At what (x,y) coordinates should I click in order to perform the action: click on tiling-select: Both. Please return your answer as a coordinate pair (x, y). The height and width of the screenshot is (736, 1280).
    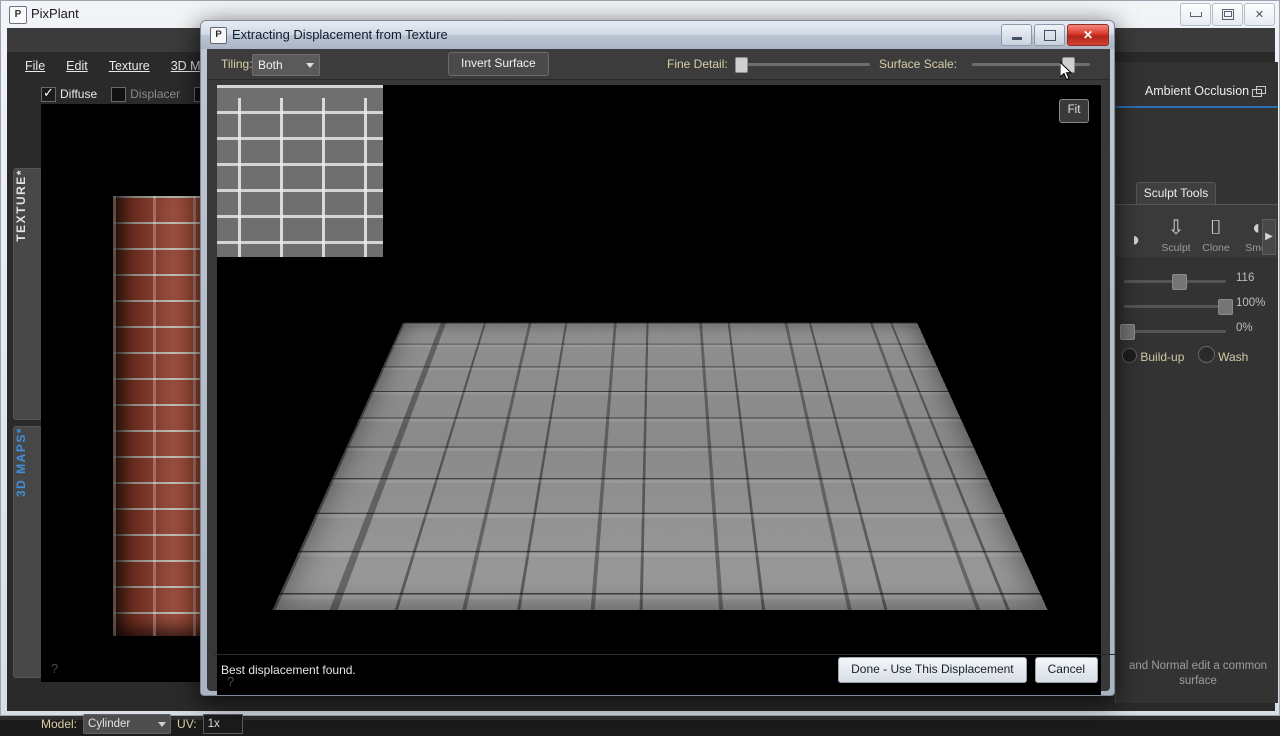
    Looking at the image, I should click on (286, 65).